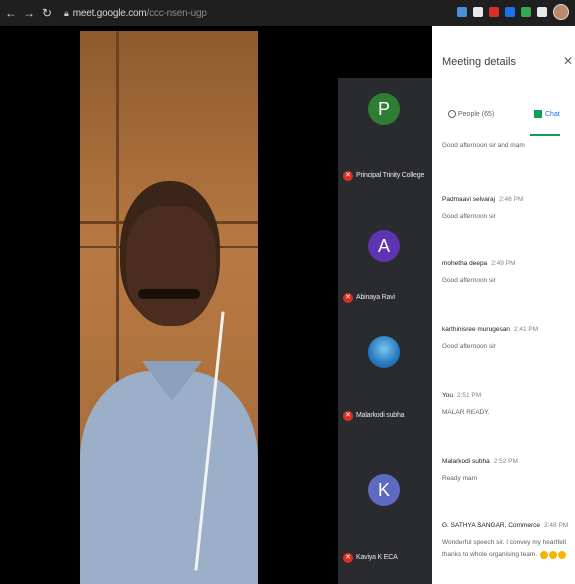  Describe the element at coordinates (483, 145) in the screenshot. I see `message-text: Good afternoon sir and mam` at that location.